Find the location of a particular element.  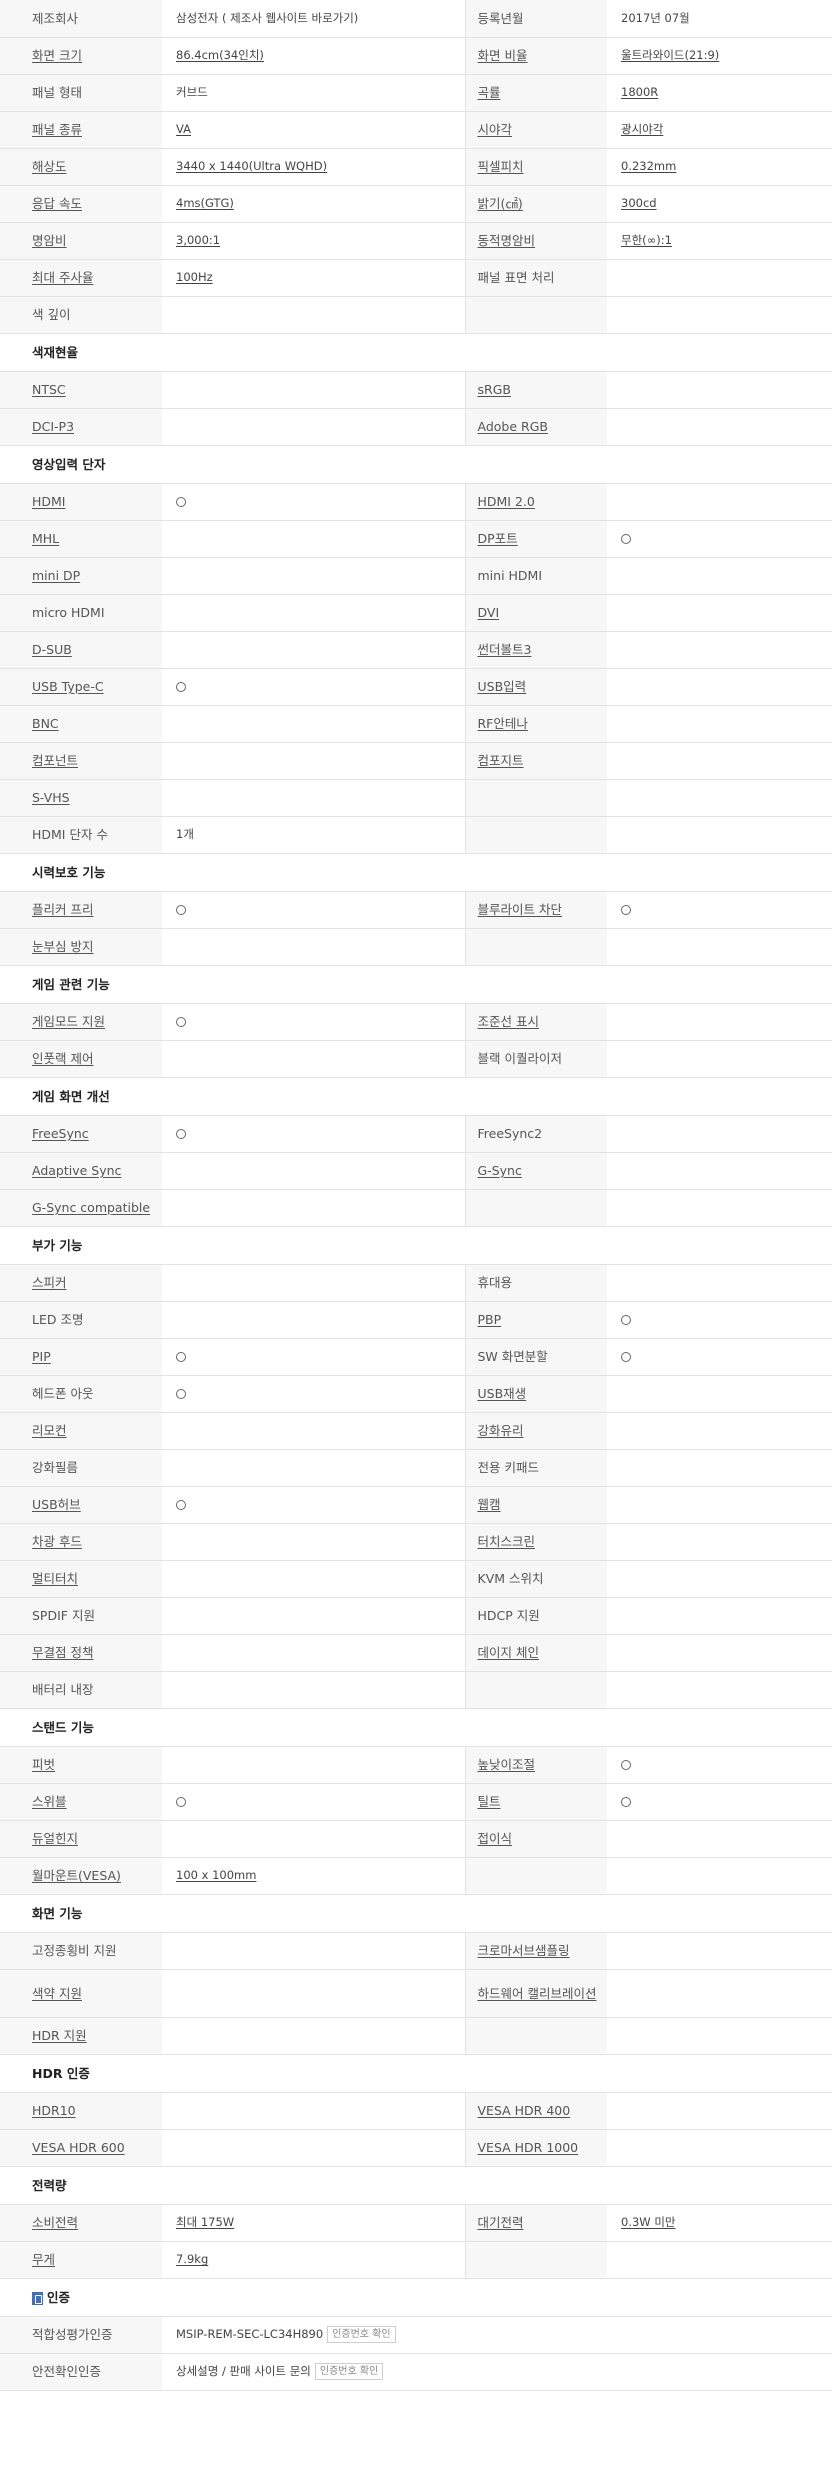

spec-row: mini DP mini HDMI is located at coordinates (416, 576).